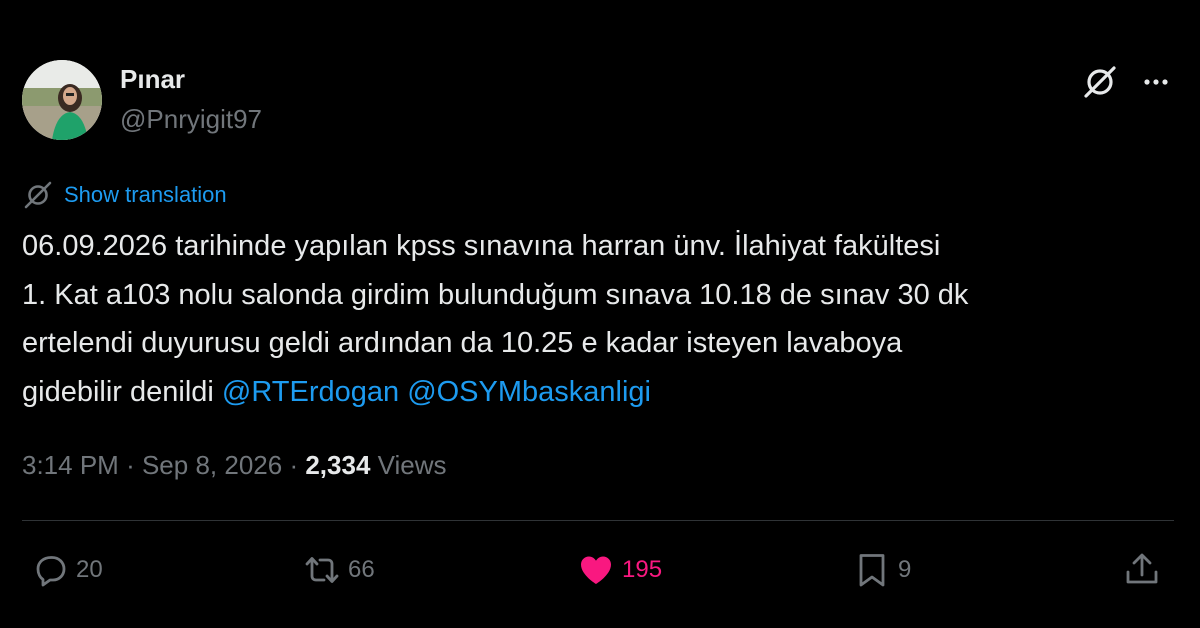  I want to click on author-handle: @Pnryigit97, so click(191, 119).